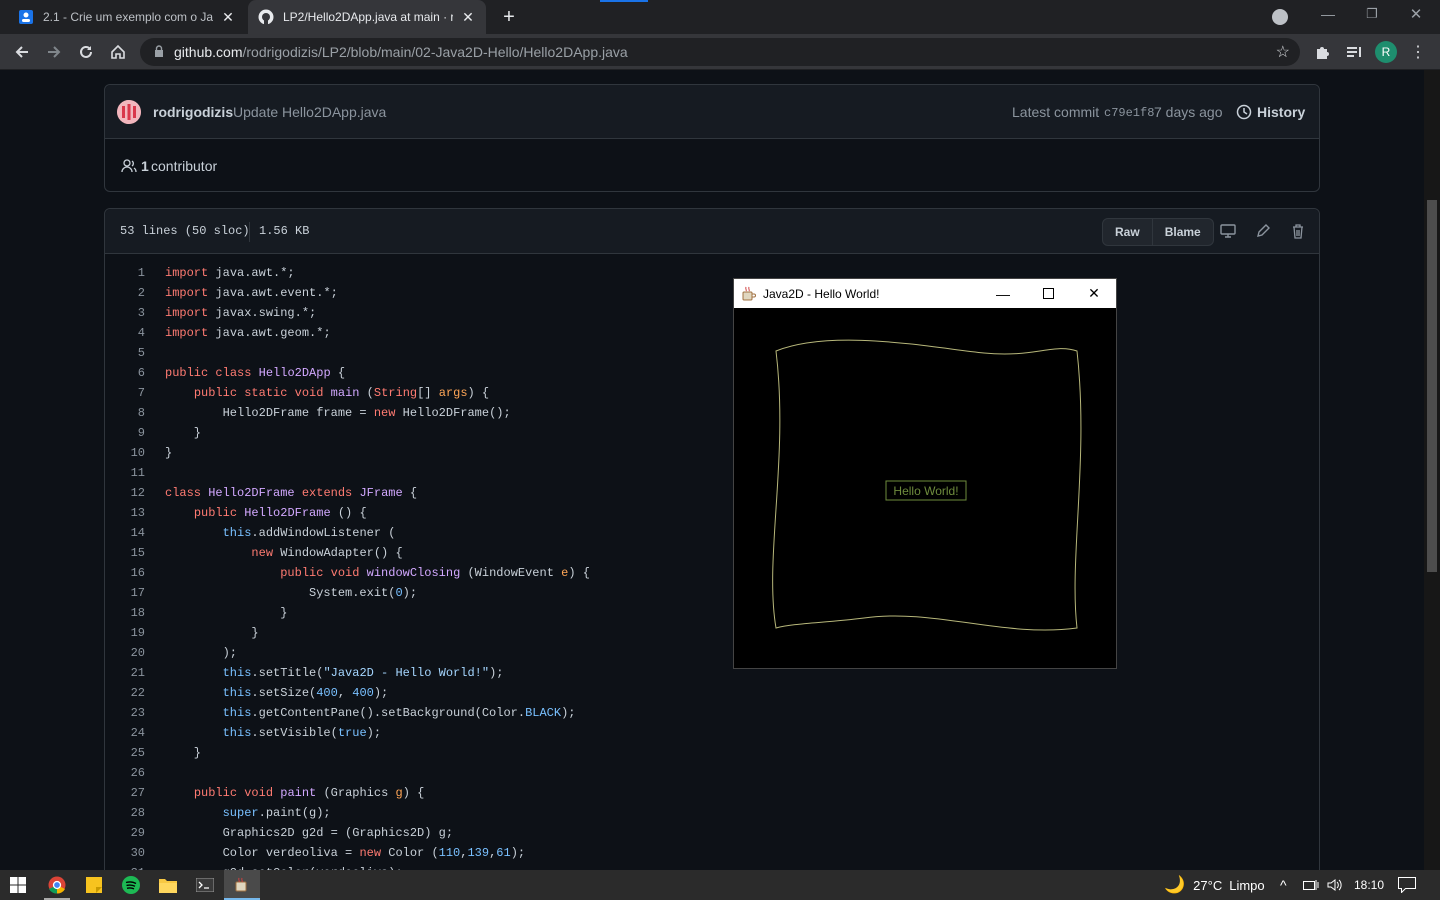  What do you see at coordinates (1175, 884) in the screenshot?
I see `moon-icon: 🌙` at bounding box center [1175, 884].